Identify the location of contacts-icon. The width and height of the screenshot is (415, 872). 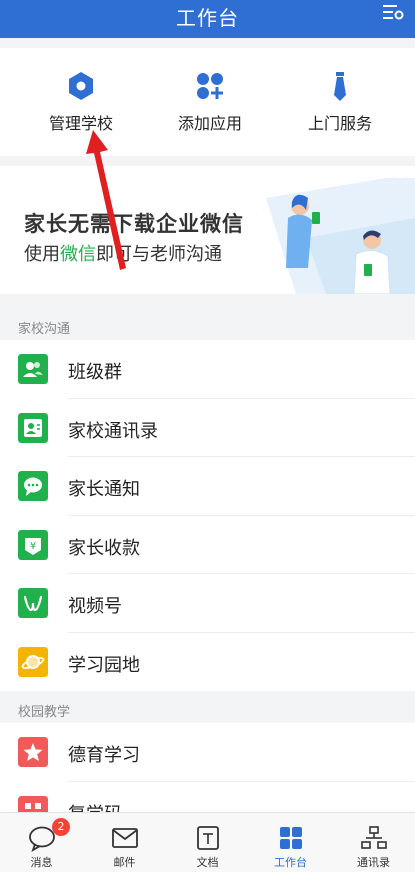
(374, 837).